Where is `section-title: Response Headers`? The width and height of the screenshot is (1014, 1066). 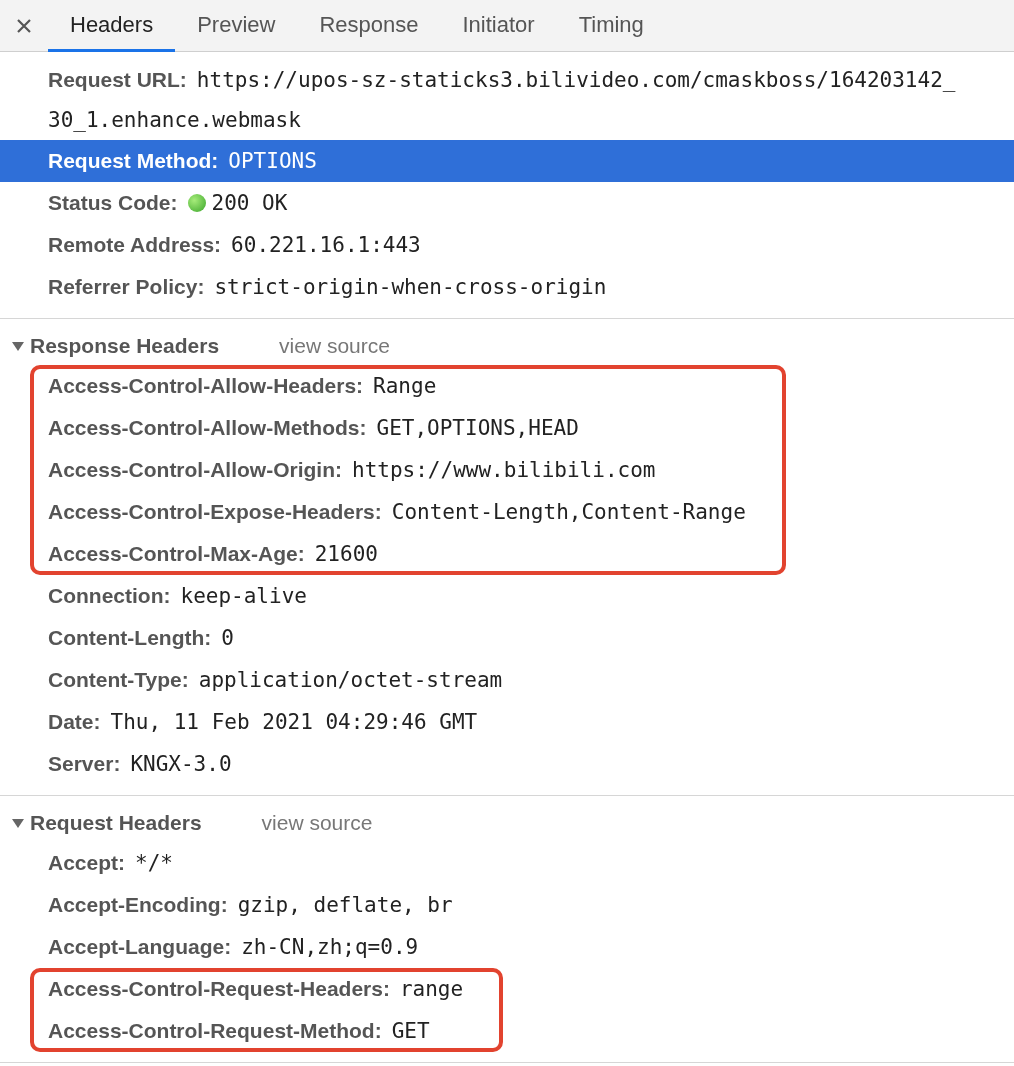
section-title: Response Headers is located at coordinates (125, 346).